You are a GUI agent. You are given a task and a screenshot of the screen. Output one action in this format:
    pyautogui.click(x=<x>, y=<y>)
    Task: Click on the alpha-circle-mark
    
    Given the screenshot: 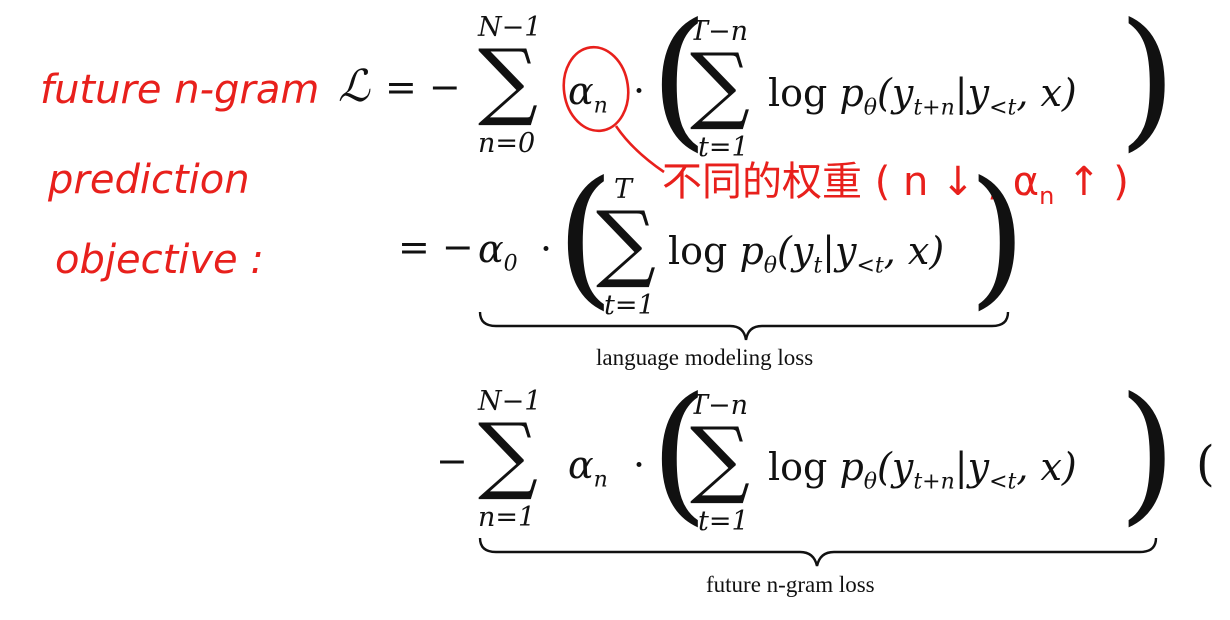 What is the action you would take?
    pyautogui.click(x=596, y=89)
    